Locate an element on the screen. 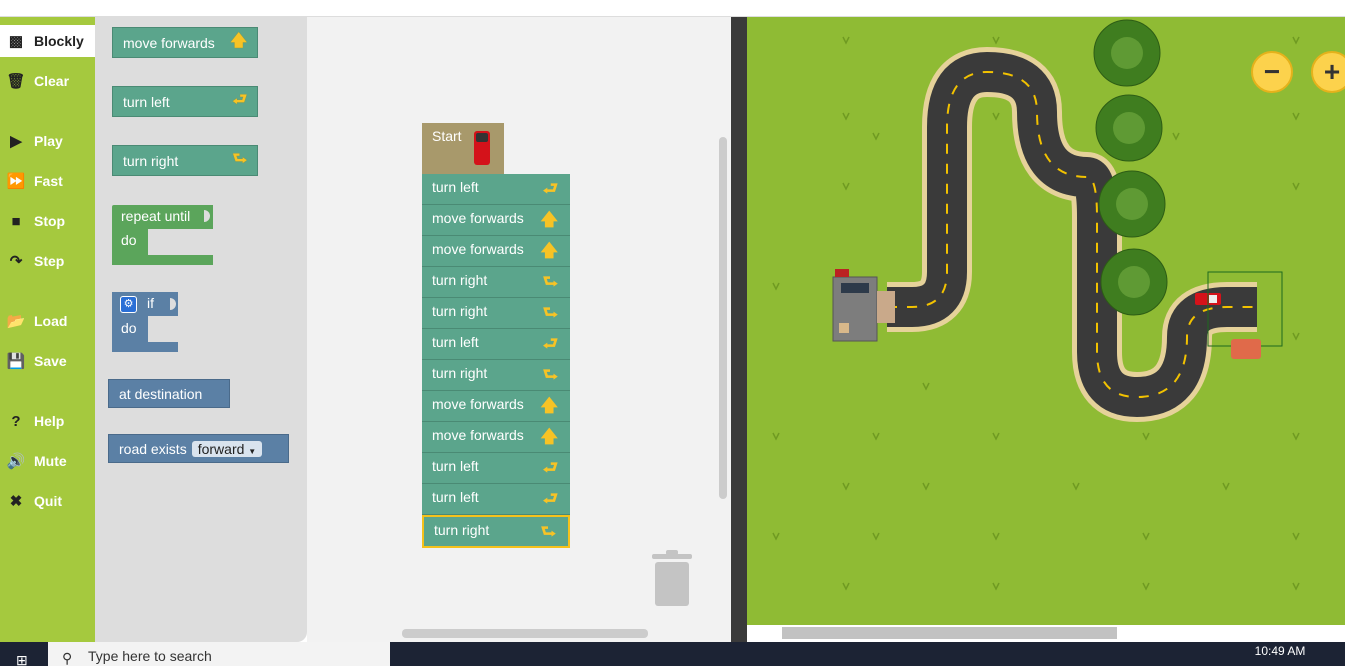 This screenshot has height=669, width=1345. toolbox-turn-left-block: turn left ⮐ is located at coordinates (185, 101).